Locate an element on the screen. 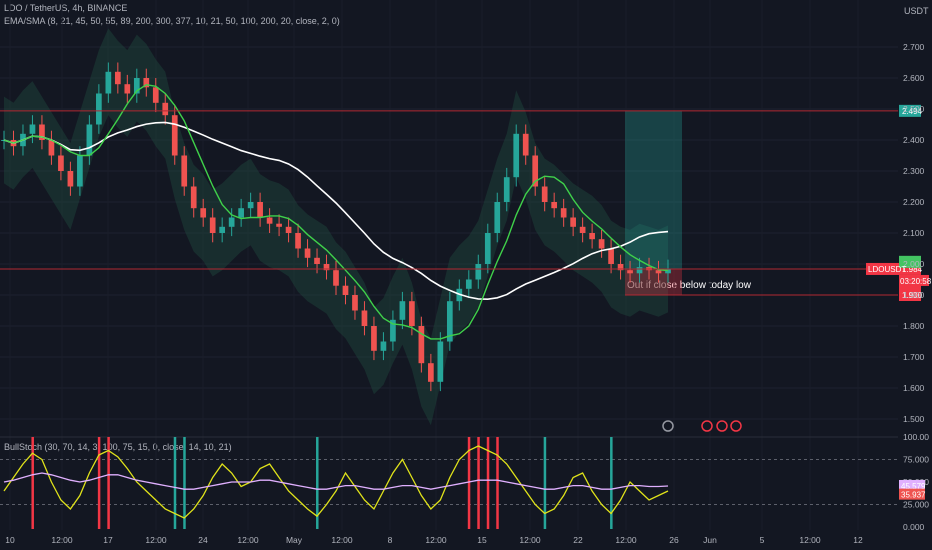 The height and width of the screenshot is (550, 932). osc-tick: 25.000 is located at coordinates (916, 505).